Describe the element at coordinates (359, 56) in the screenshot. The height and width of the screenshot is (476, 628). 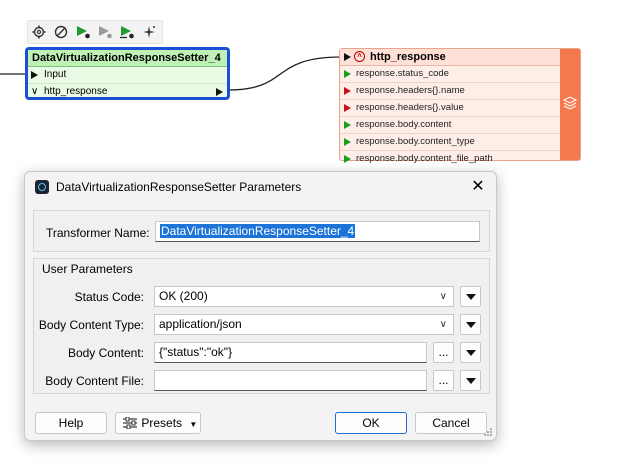
I see `collapse-circle-icon: ^` at that location.